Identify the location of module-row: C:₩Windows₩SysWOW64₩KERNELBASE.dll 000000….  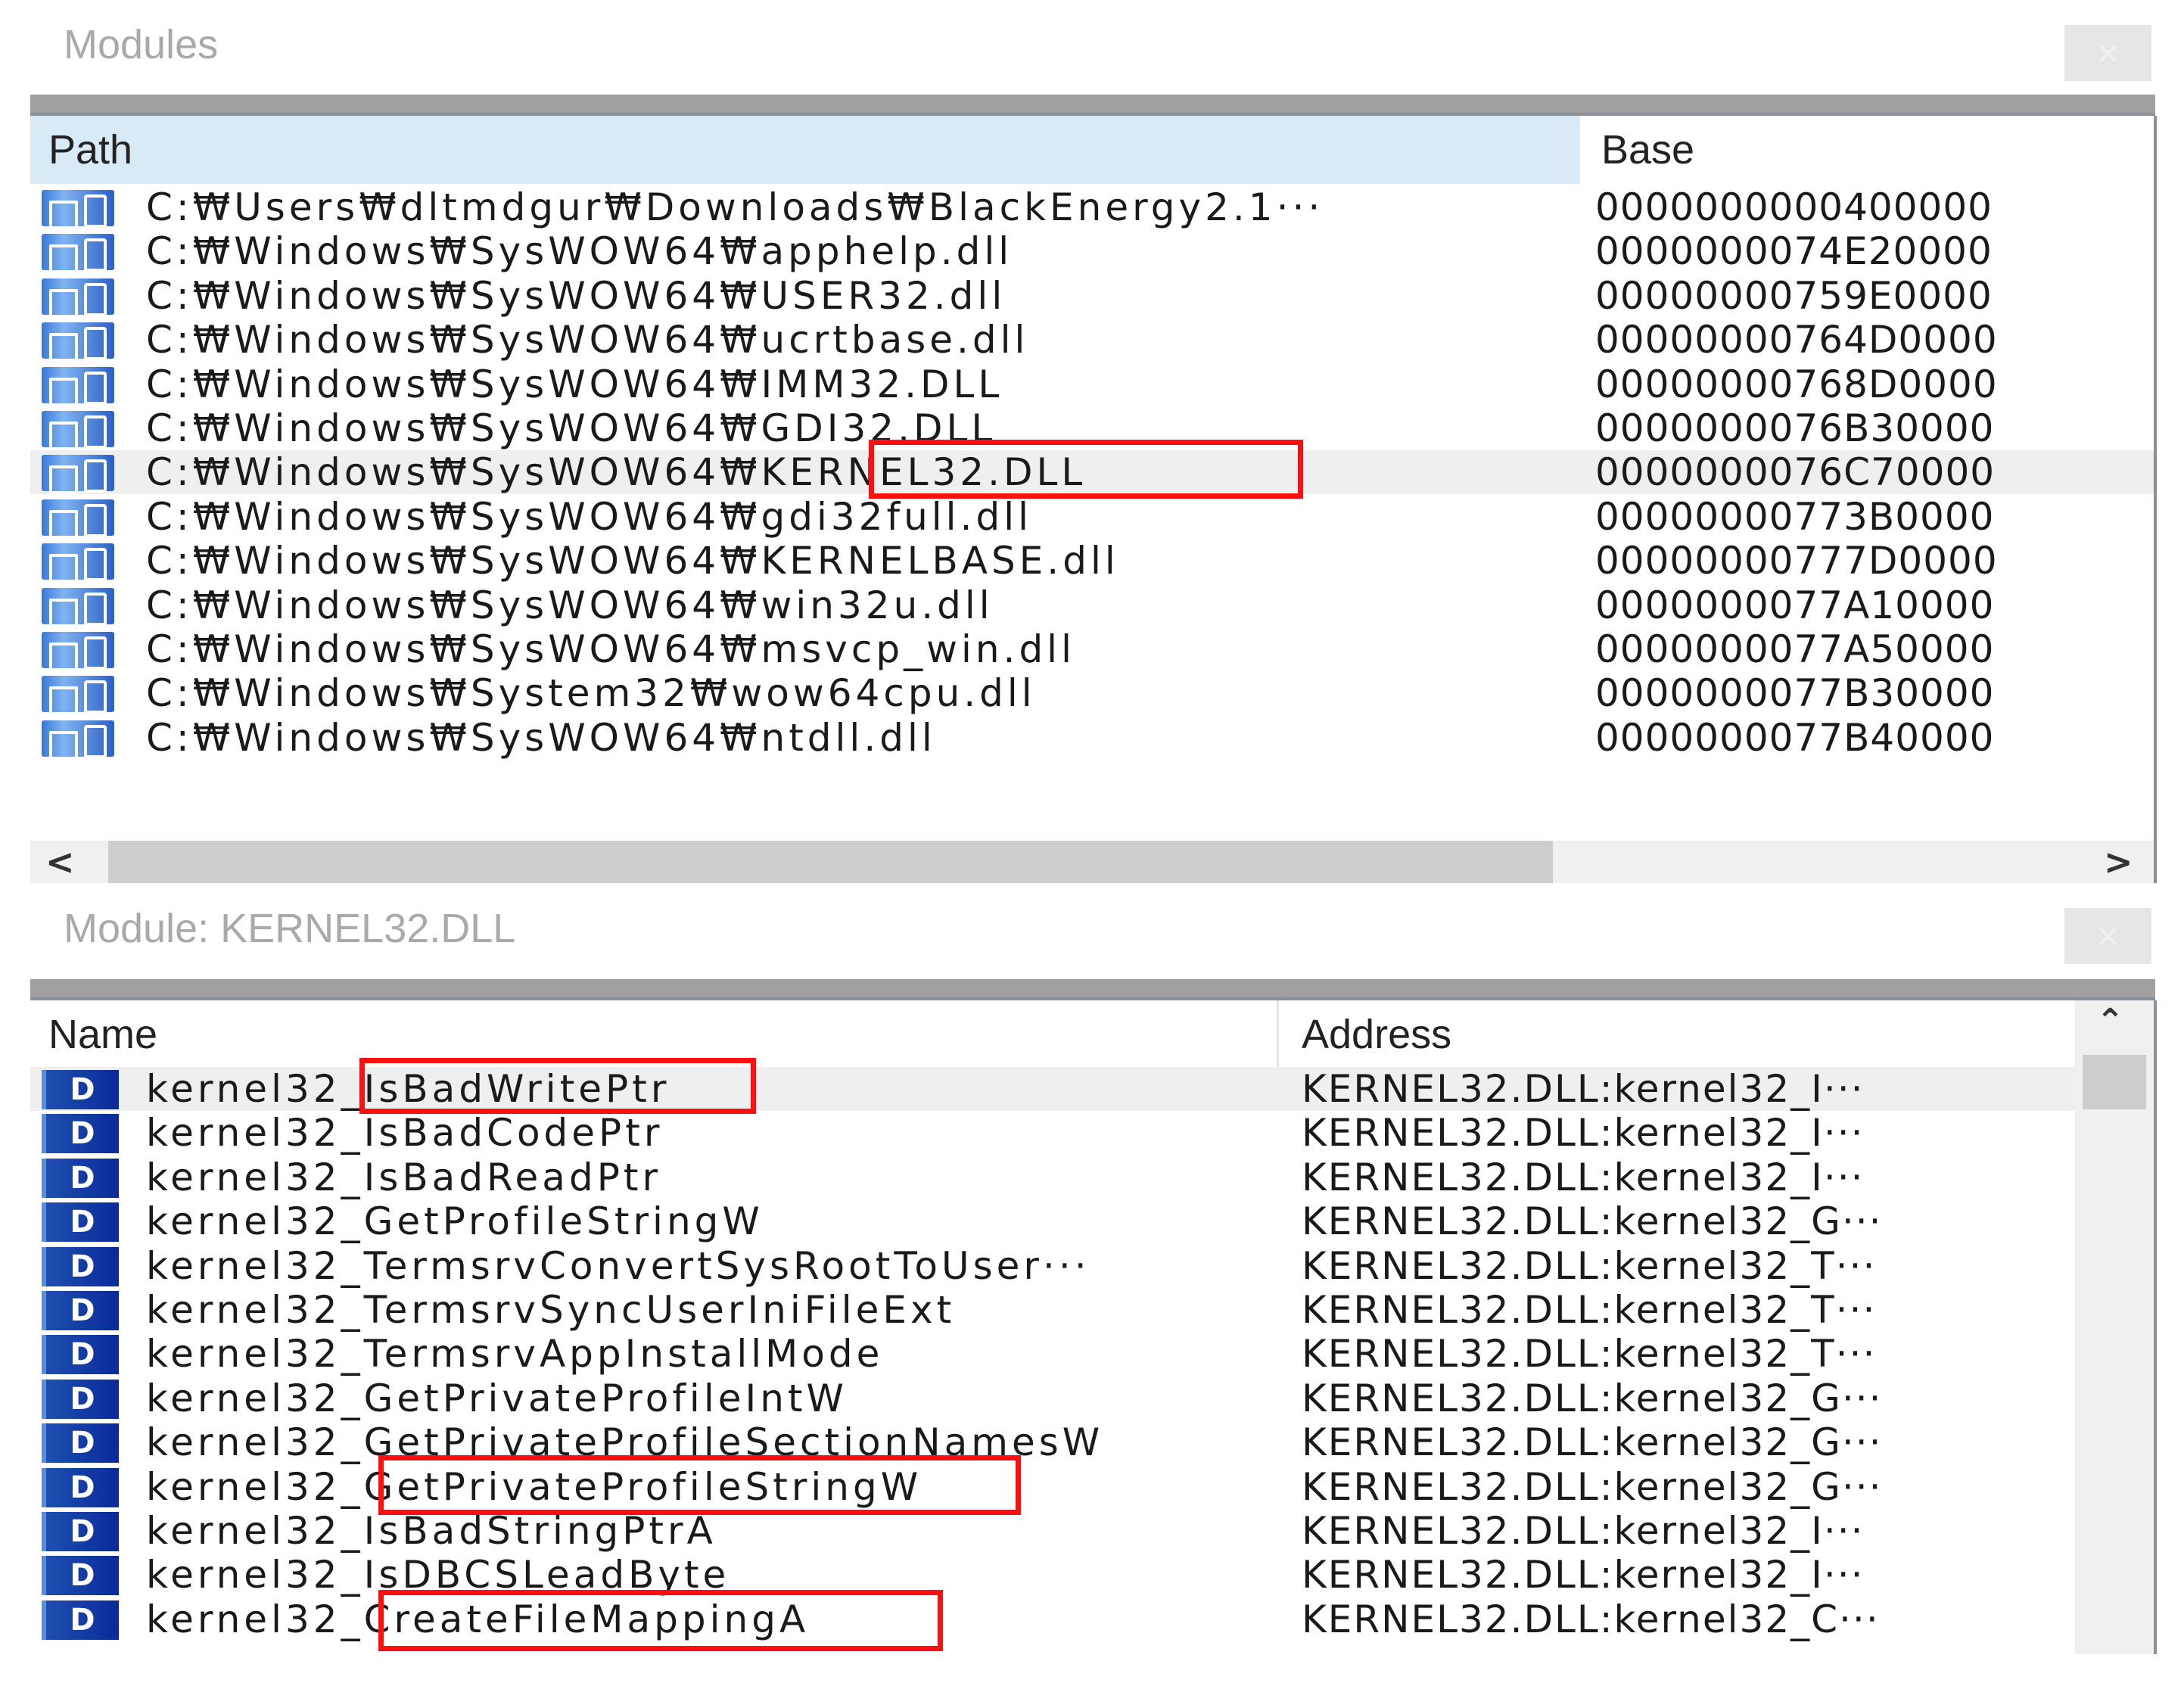
(1092, 561).